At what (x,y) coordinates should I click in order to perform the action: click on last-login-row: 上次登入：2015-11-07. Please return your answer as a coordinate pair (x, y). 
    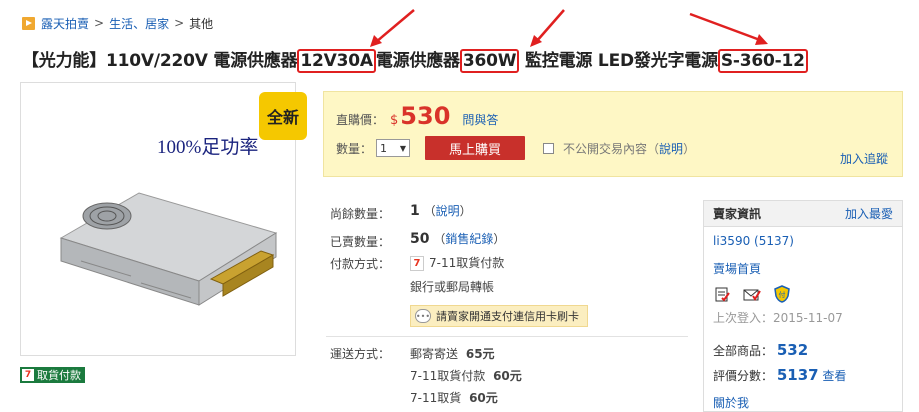
    Looking at the image, I should click on (778, 317).